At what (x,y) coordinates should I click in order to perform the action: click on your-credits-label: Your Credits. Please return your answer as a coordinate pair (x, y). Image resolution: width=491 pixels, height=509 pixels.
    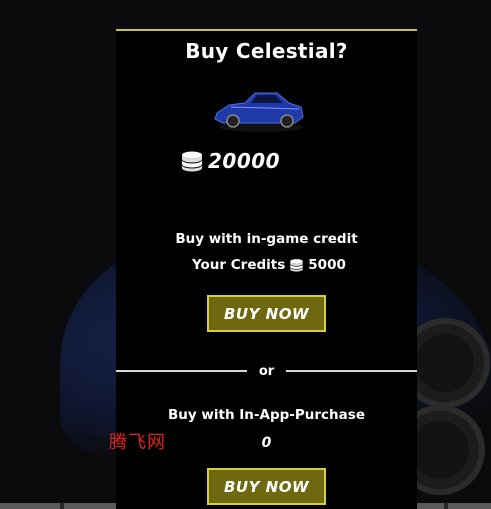
    Looking at the image, I should click on (239, 265).